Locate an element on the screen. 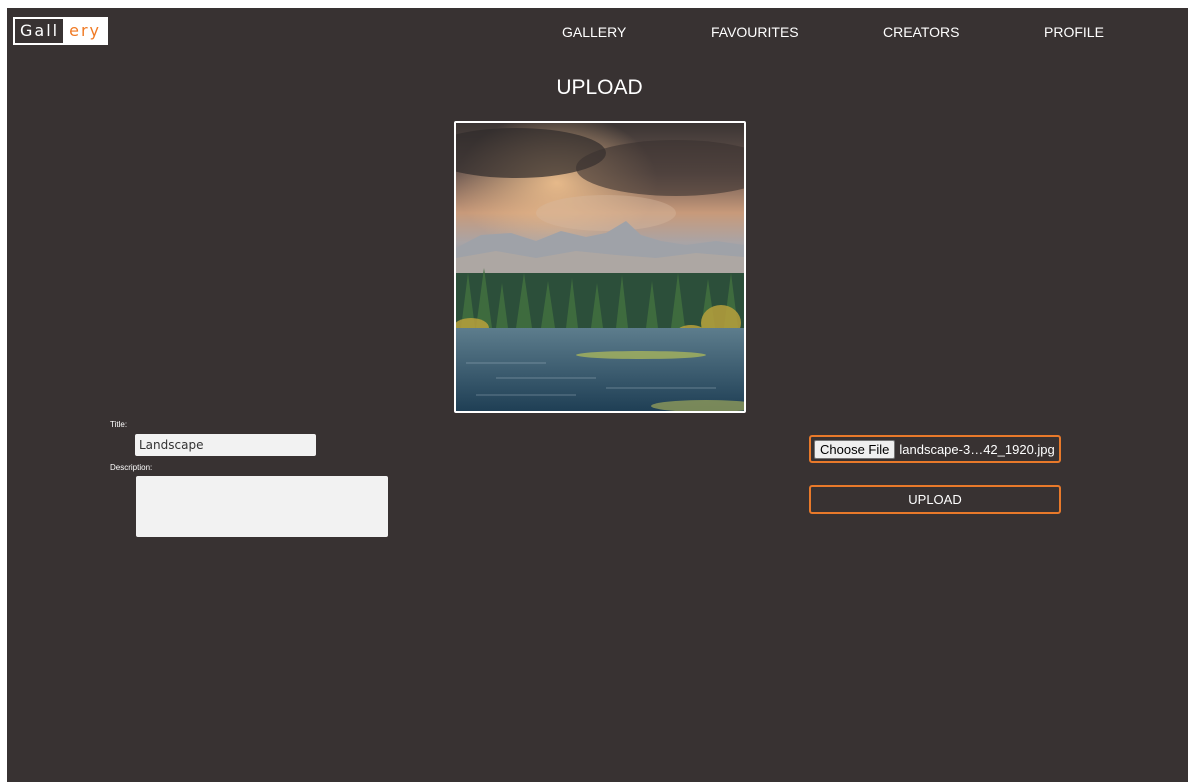 The image size is (1195, 782). file-chooser: Choose File landscape-3…42_1920.jpg is located at coordinates (935, 449).